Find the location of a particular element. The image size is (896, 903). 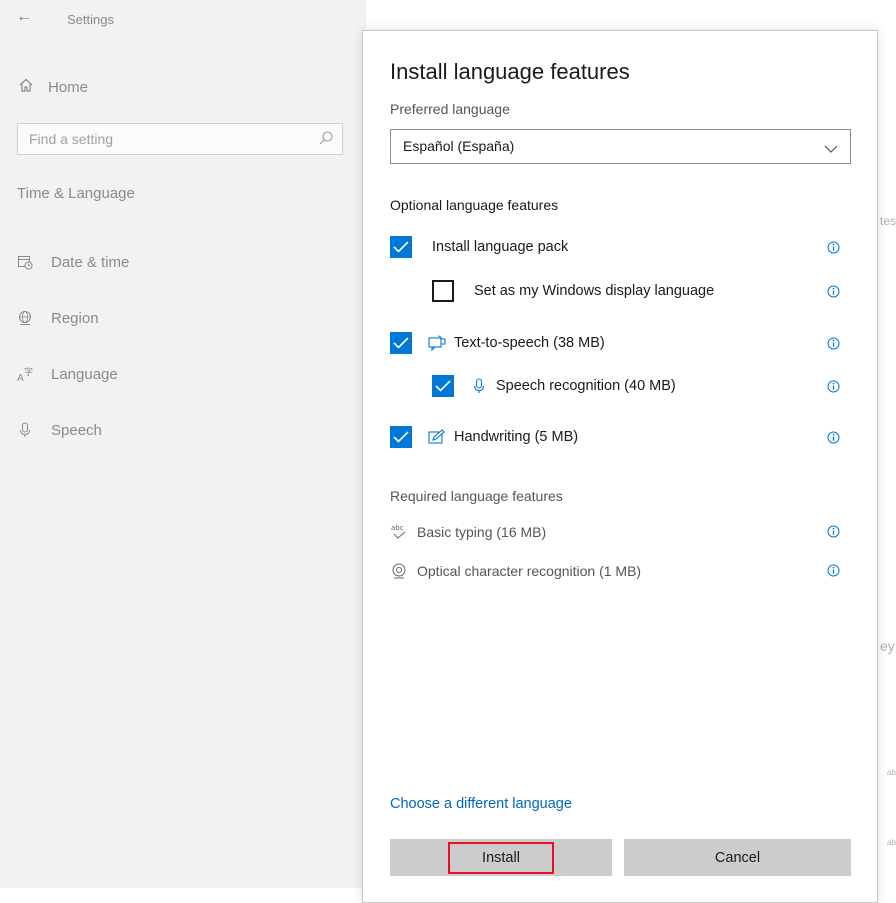

search-input: Find a setting is located at coordinates (180, 139).